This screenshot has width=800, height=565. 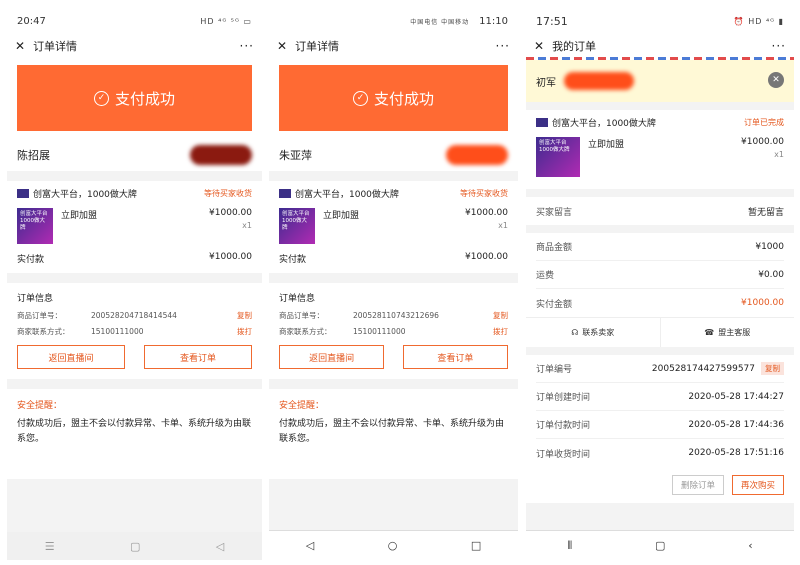 I want to click on redacted-area, so click(x=221, y=155).